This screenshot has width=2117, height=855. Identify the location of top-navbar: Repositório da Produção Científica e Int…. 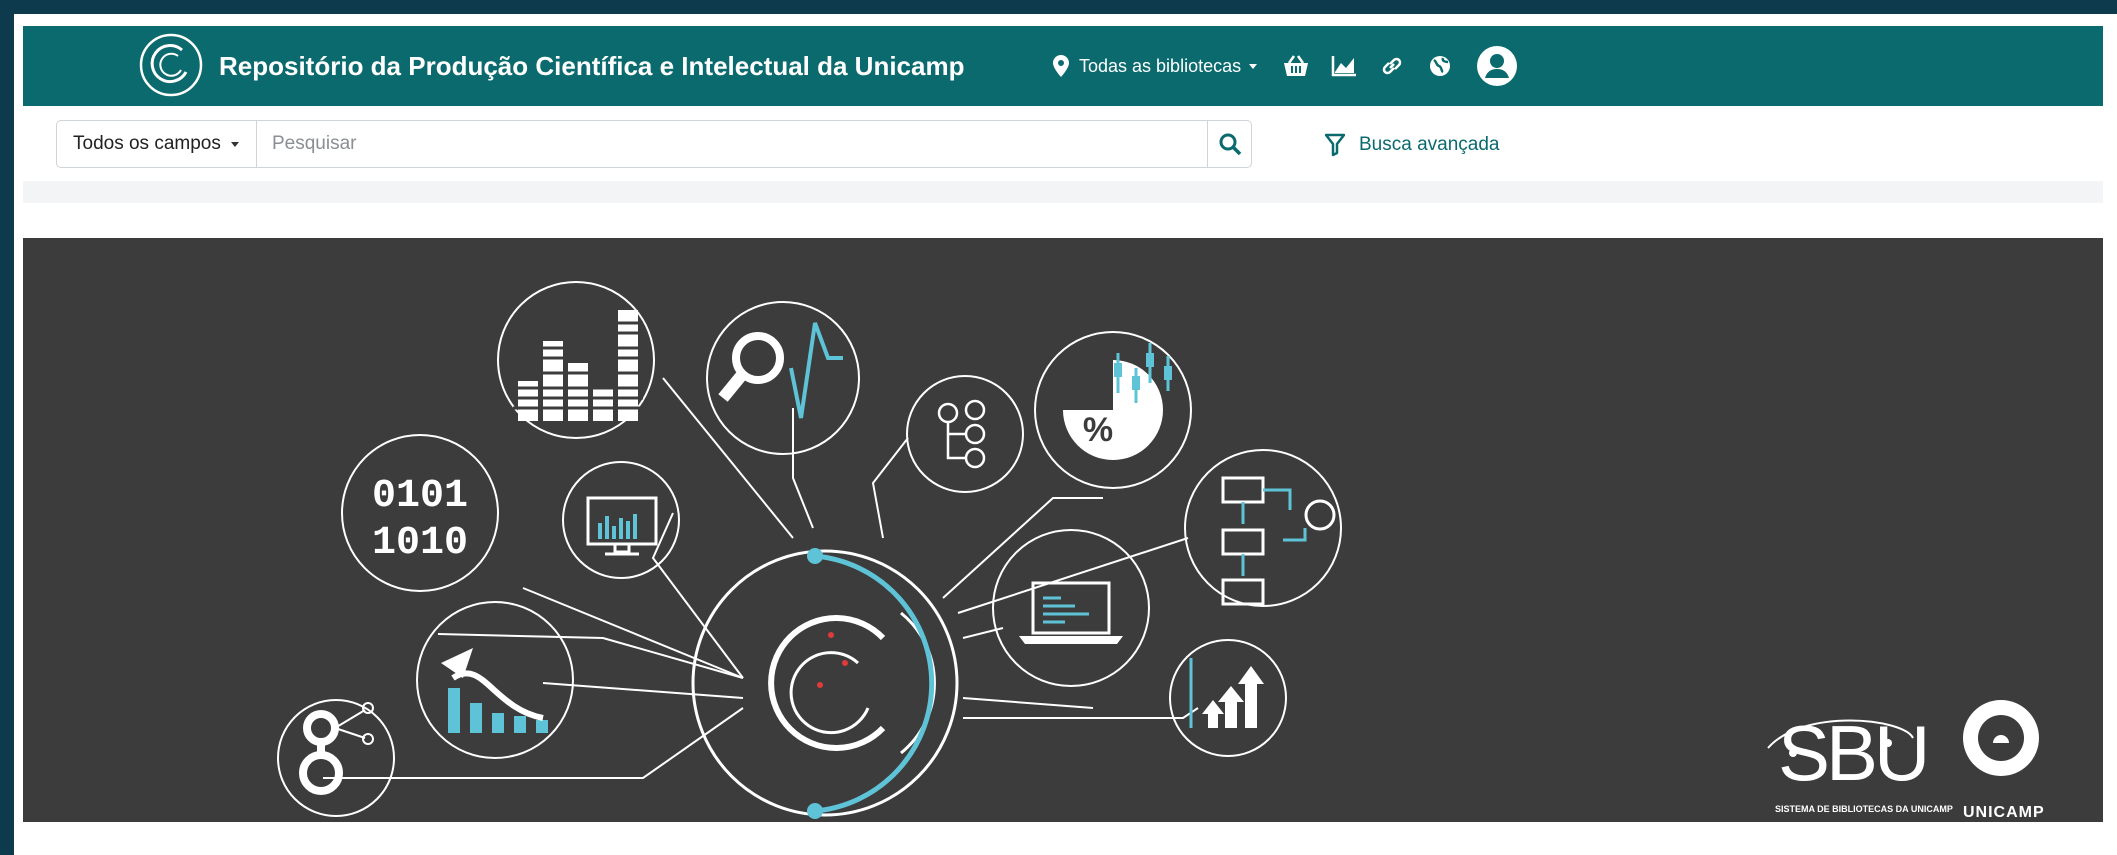
(1063, 66).